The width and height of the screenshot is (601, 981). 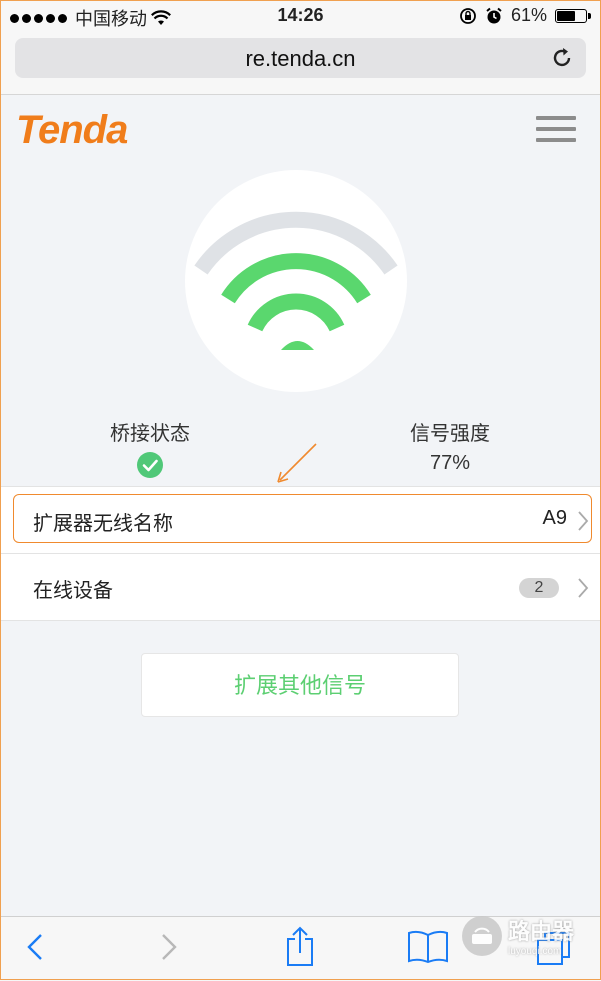 What do you see at coordinates (150, 434) in the screenshot?
I see `bridge-status-label: 桥接状态` at bounding box center [150, 434].